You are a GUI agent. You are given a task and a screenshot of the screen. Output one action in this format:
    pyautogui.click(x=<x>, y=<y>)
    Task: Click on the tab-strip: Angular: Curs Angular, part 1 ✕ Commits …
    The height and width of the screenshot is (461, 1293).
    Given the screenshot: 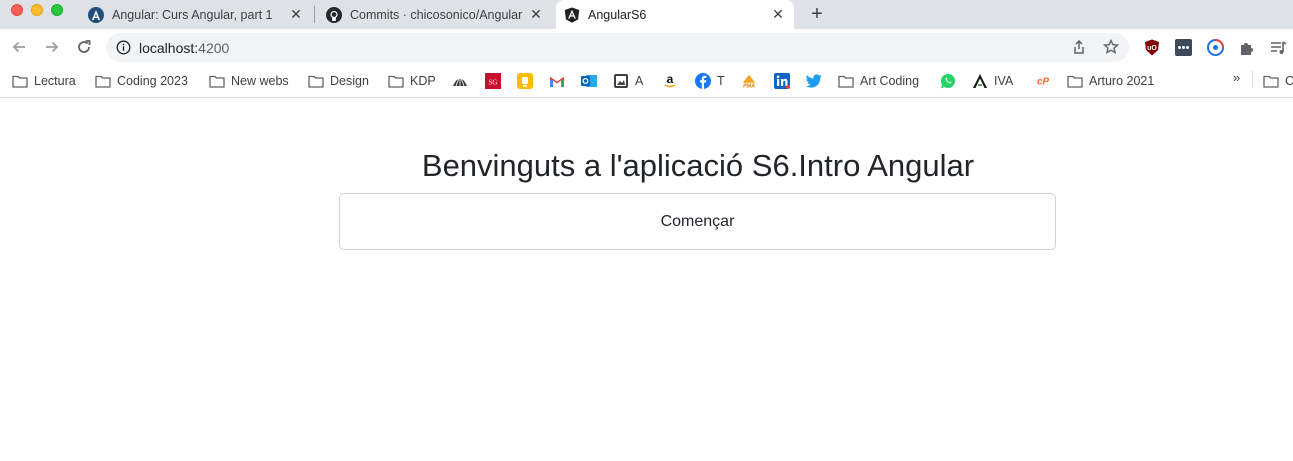 What is the action you would take?
    pyautogui.click(x=646, y=14)
    